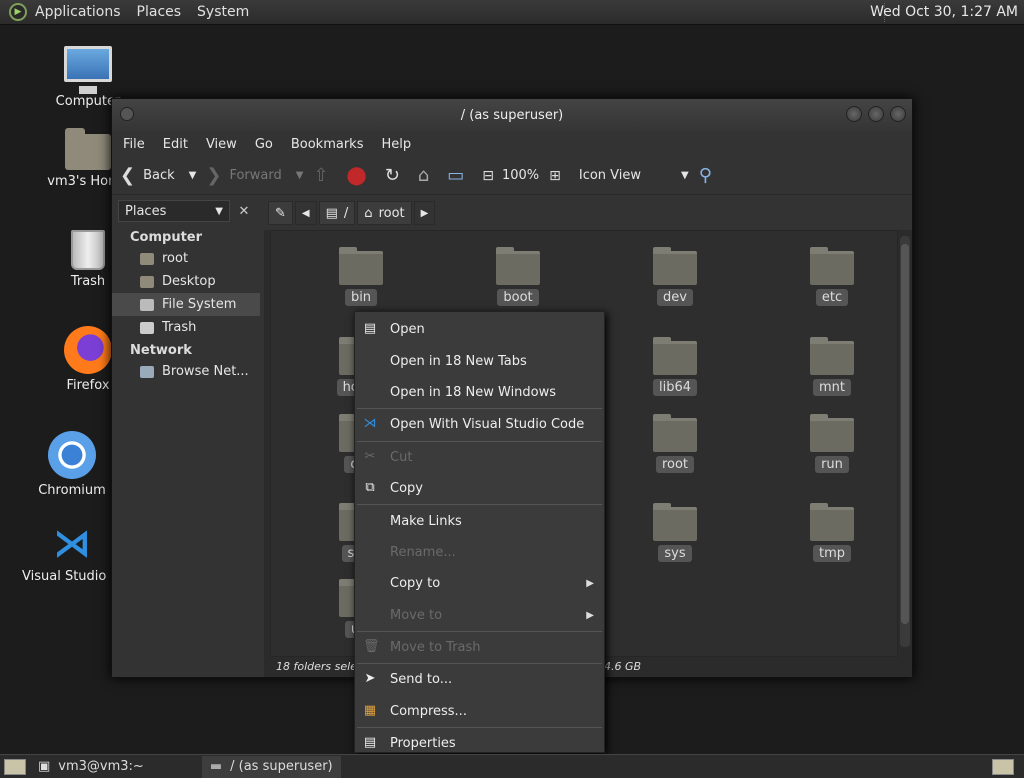  Describe the element at coordinates (193, 175) in the screenshot. I see `back-history-chevron-icon: ▼` at that location.